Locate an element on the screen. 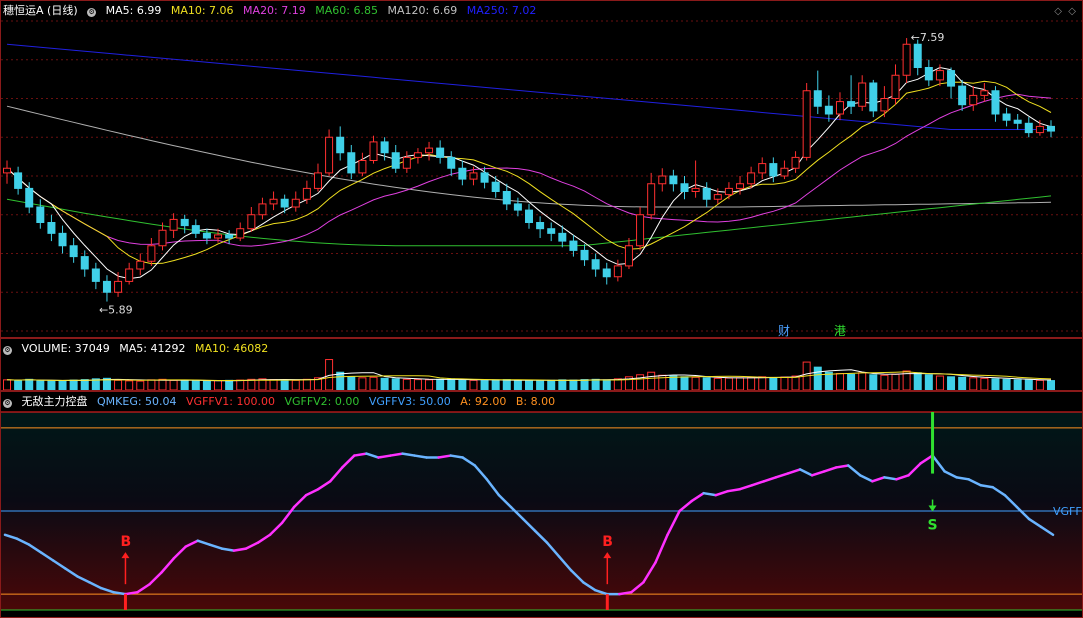 The image size is (1083, 618). a-label: A: 92.00 is located at coordinates (483, 401).